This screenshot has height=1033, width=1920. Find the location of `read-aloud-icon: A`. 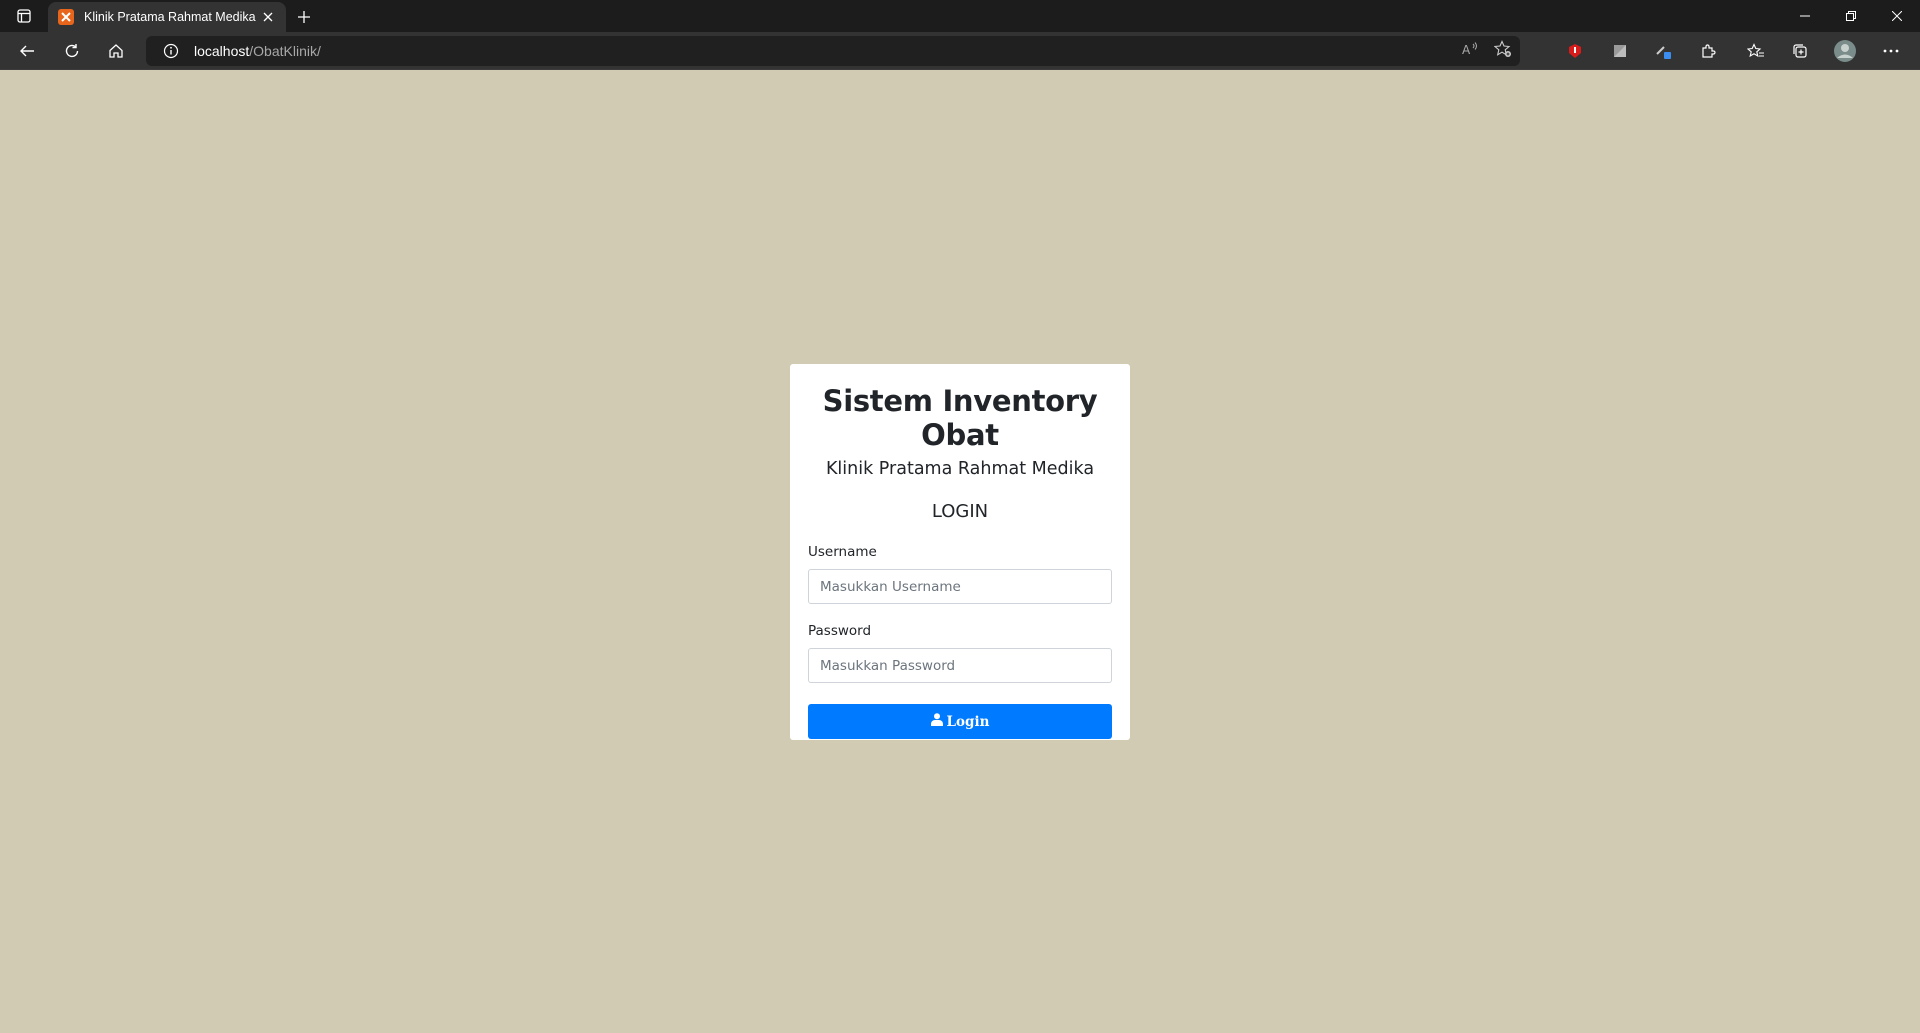

read-aloud-icon: A is located at coordinates (1471, 51).